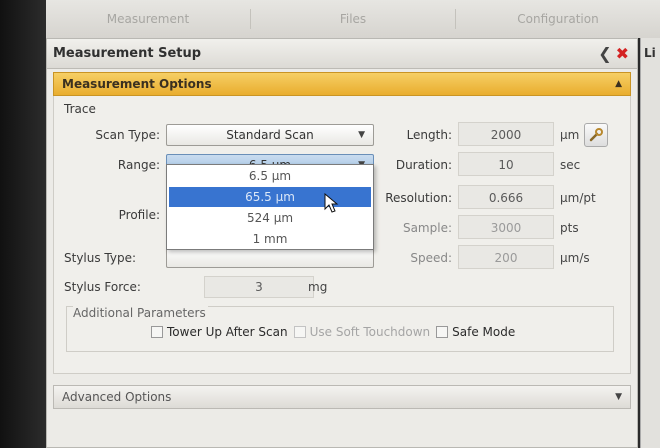 This screenshot has height=448, width=660. I want to click on additional-parameters-title: Additional Parameters, so click(140, 313).